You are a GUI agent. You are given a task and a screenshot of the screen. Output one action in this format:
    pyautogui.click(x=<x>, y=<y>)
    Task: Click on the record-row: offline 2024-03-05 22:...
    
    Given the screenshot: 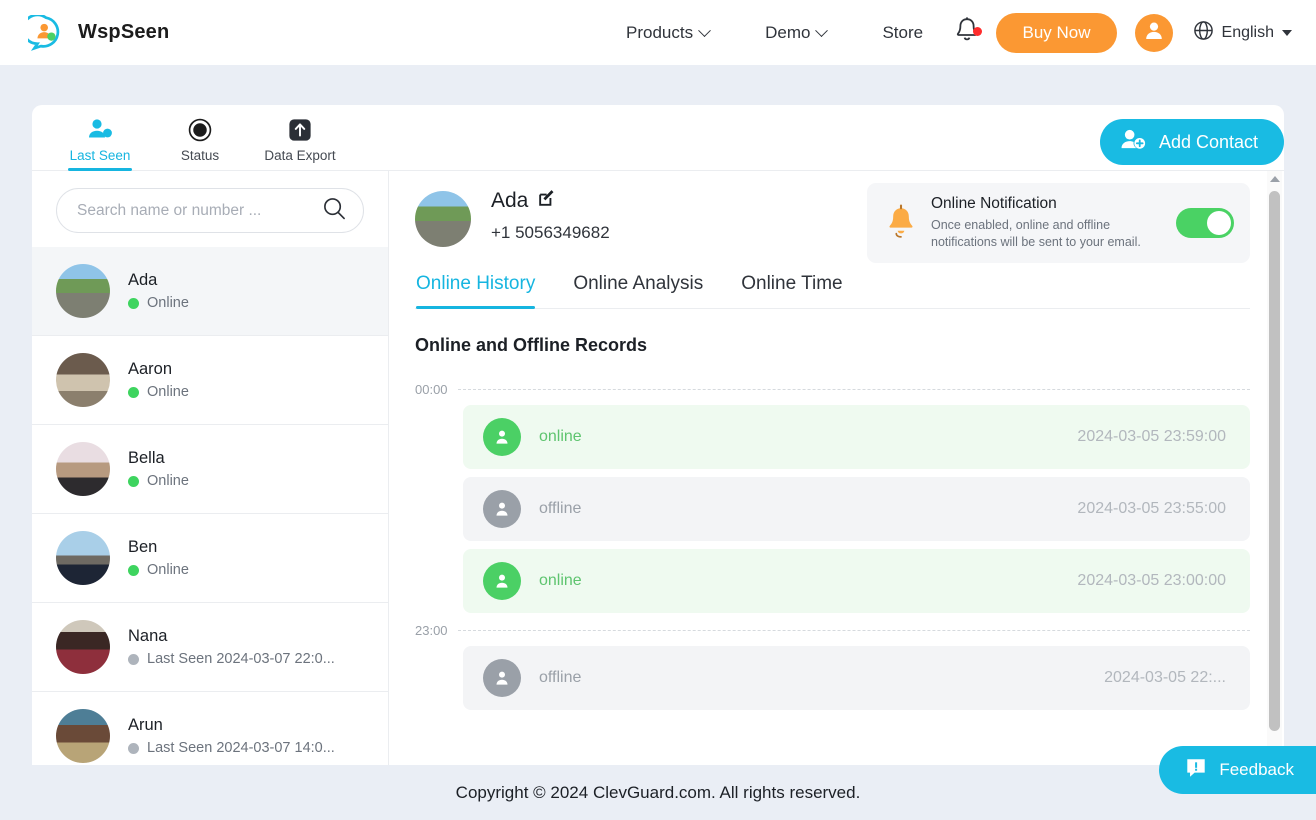 What is the action you would take?
    pyautogui.click(x=856, y=678)
    